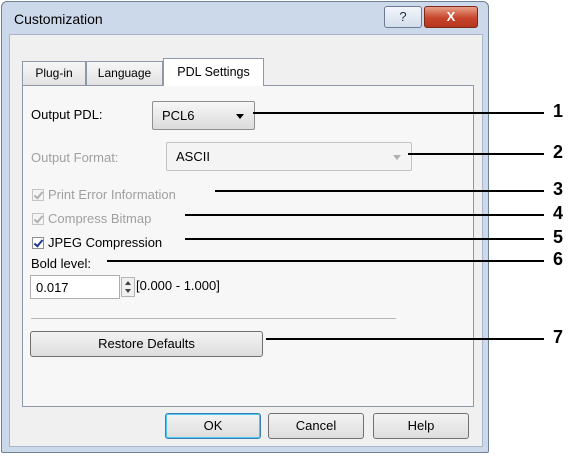  What do you see at coordinates (558, 152) in the screenshot?
I see `callout-number-2: 2` at bounding box center [558, 152].